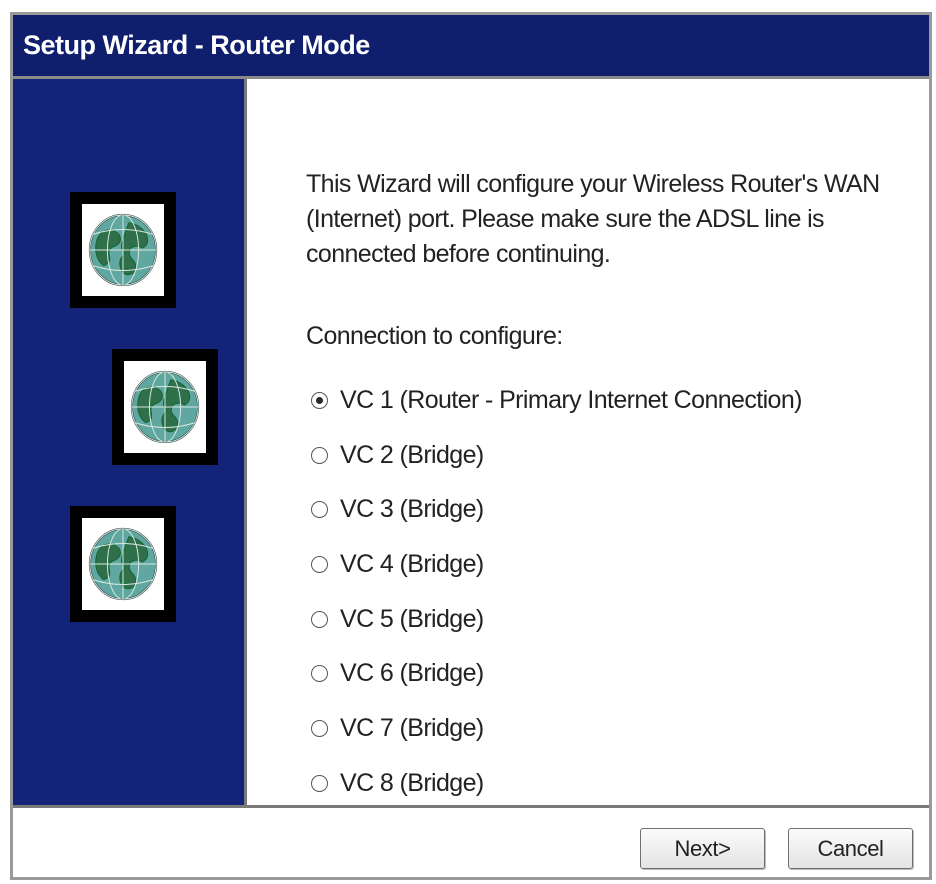  Describe the element at coordinates (471, 841) in the screenshot. I see `wizard-footer: Next> Cancel` at that location.